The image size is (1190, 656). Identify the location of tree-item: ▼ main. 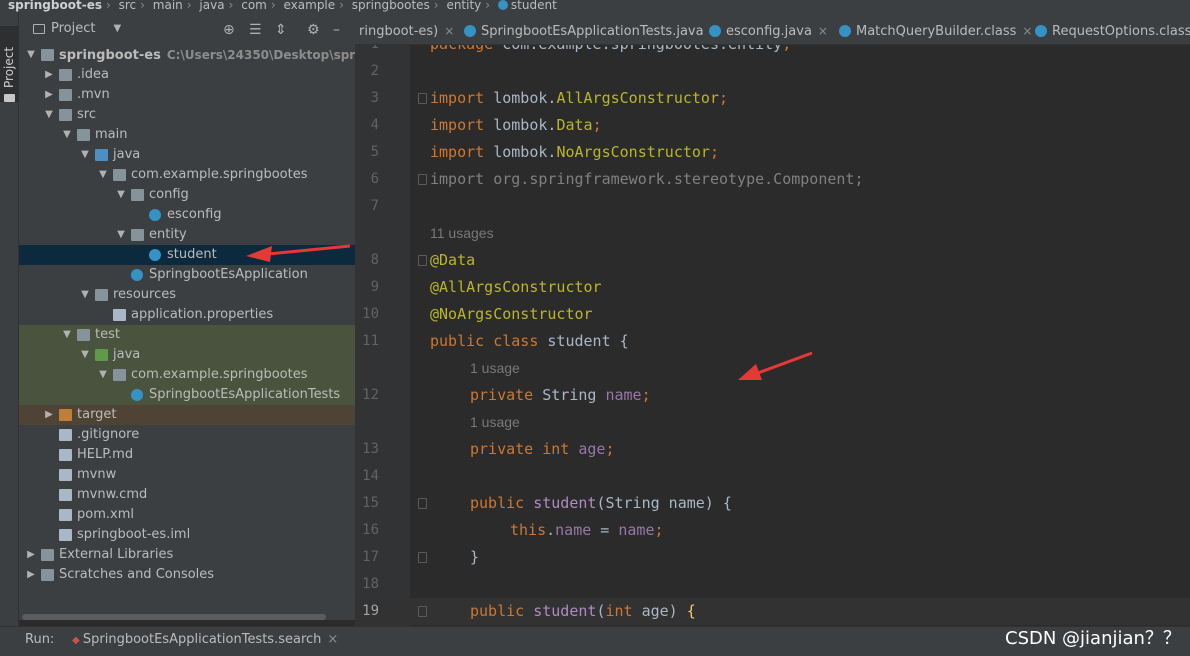
(187, 135).